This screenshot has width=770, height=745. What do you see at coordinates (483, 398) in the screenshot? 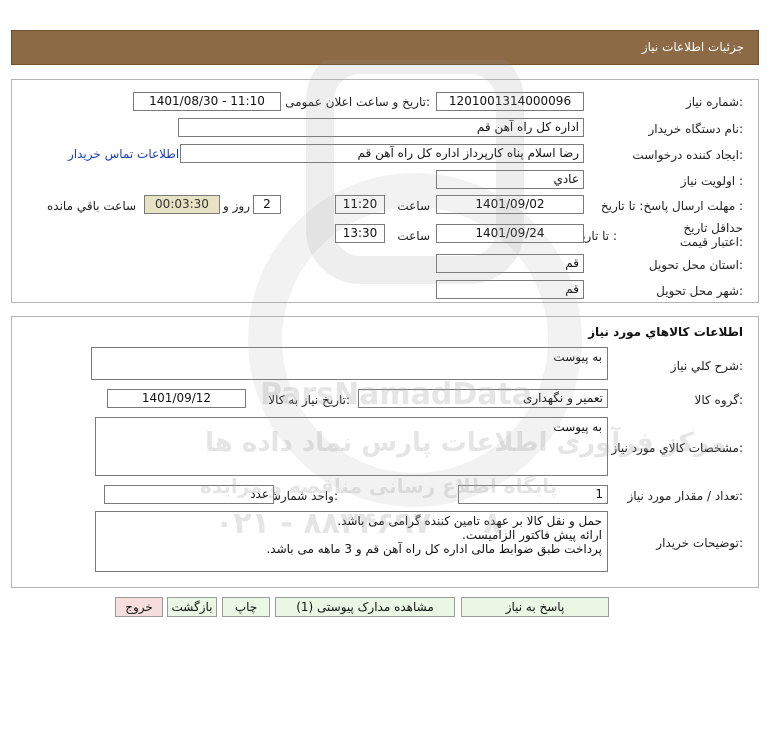
I see `goods-group-field: تعمیر و نگهداری` at bounding box center [483, 398].